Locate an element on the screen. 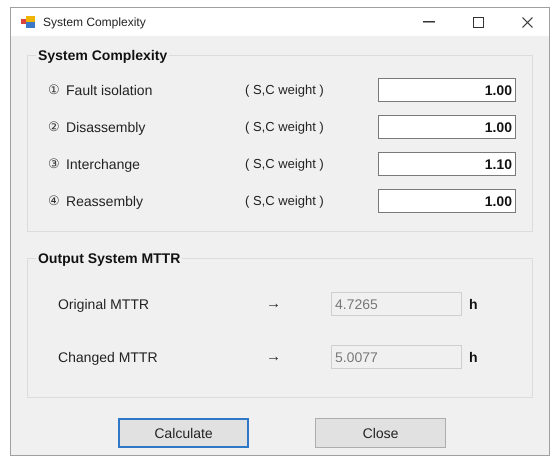 Image resolution: width=559 pixels, height=458 pixels. row-label: Interchange is located at coordinates (103, 164).